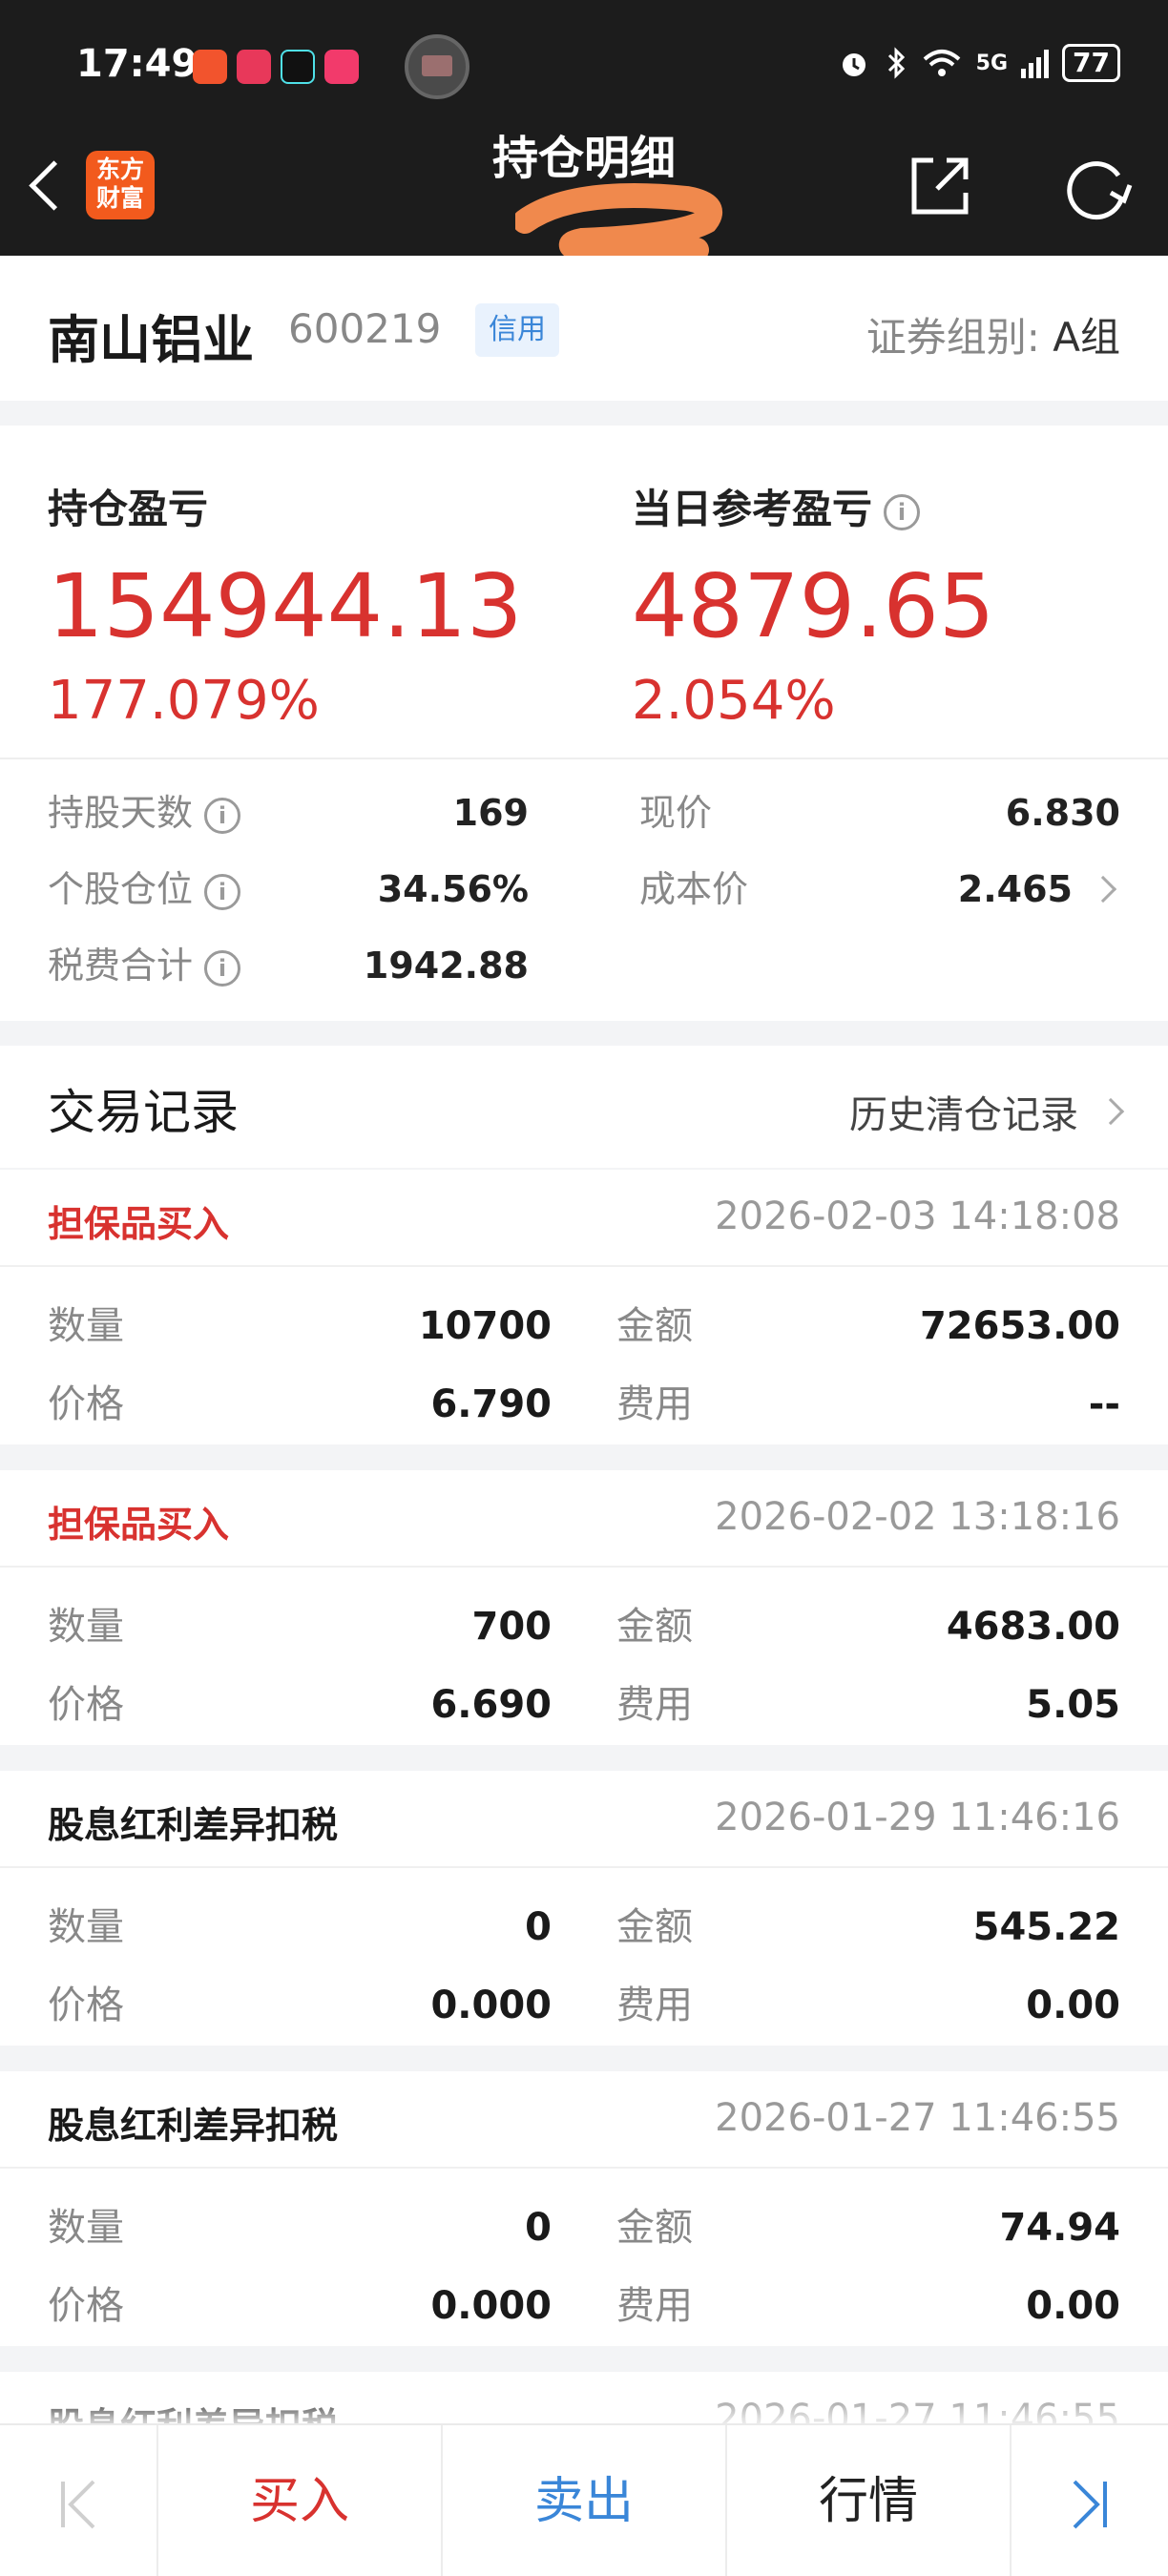 This screenshot has width=1168, height=2576. I want to click on holding-days-value: 169, so click(490, 813).